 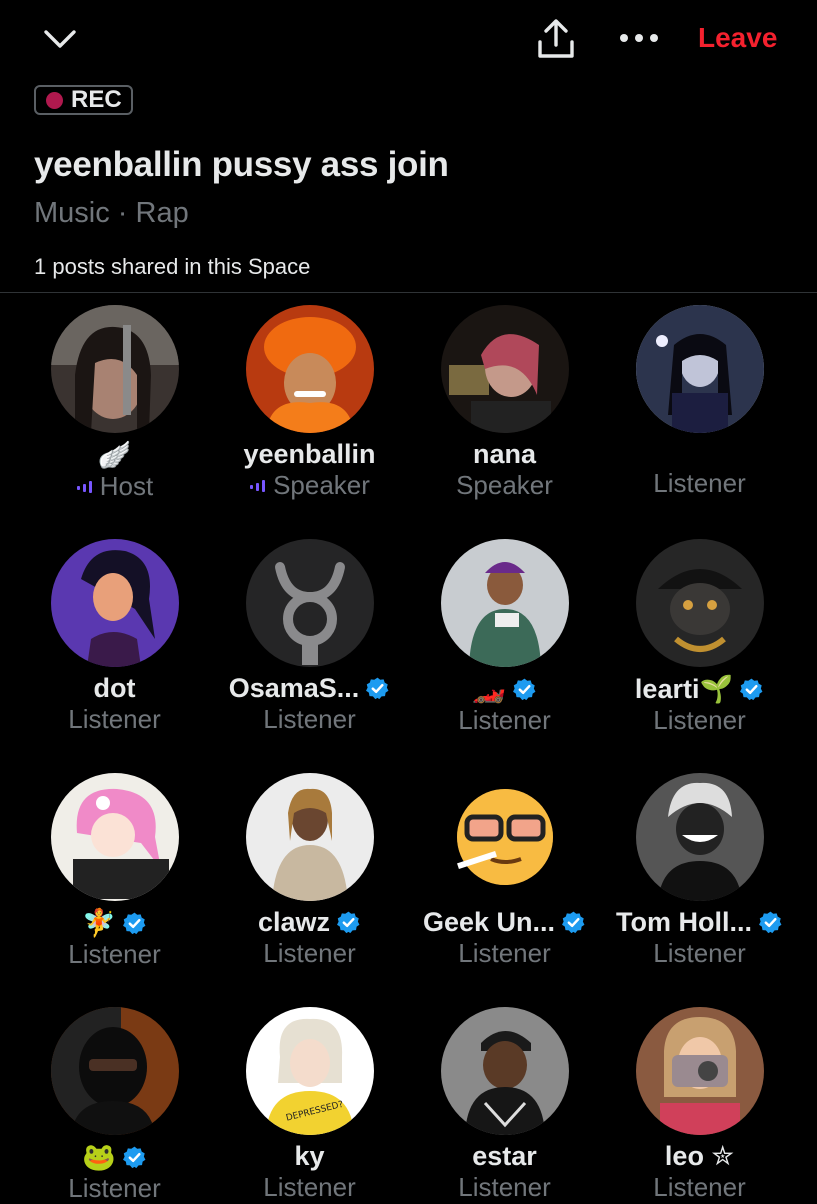 I want to click on participant-card: Listener, so click(x=699, y=402).